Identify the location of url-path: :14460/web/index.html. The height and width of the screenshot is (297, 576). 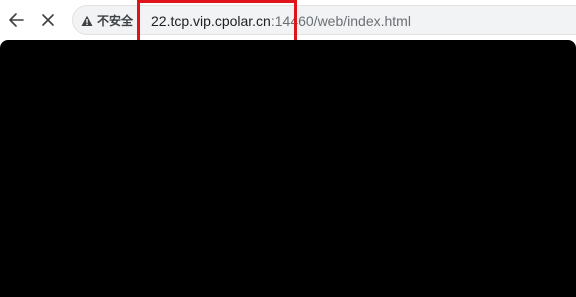
(340, 21).